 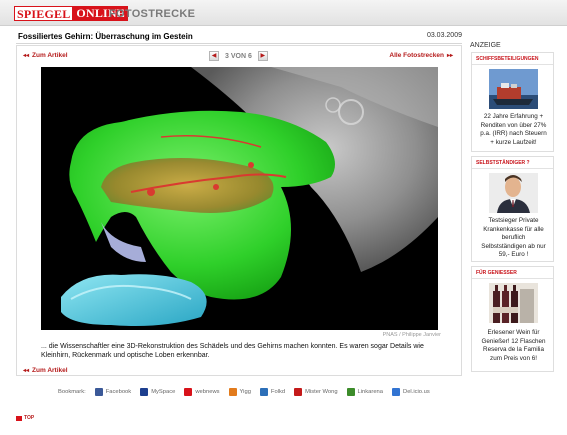 I want to click on bookmark-facebook: Facebook, so click(x=113, y=392).